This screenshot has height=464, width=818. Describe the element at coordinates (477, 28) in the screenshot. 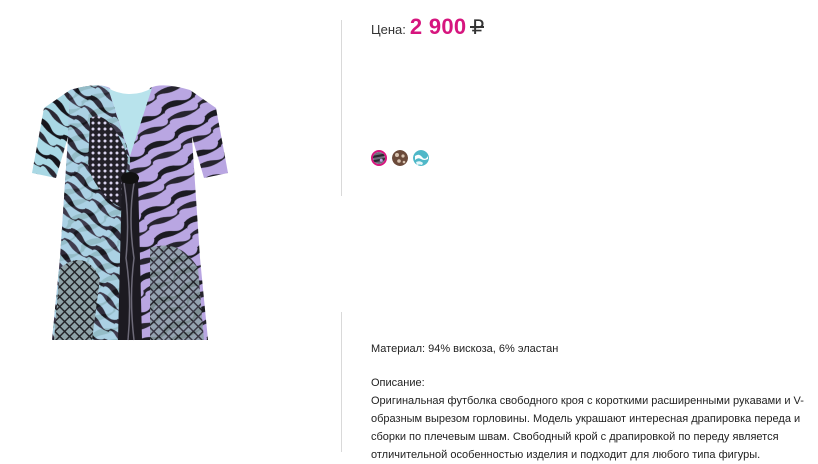

I see `ruble-currency: ₽` at that location.